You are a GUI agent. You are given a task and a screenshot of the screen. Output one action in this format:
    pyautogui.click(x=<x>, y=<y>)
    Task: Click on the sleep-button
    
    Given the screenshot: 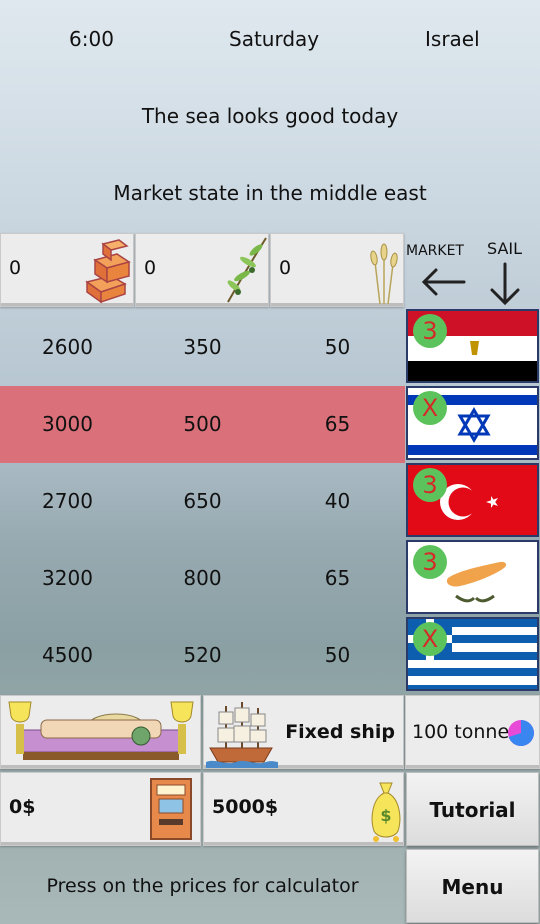 What is the action you would take?
    pyautogui.click(x=100, y=732)
    